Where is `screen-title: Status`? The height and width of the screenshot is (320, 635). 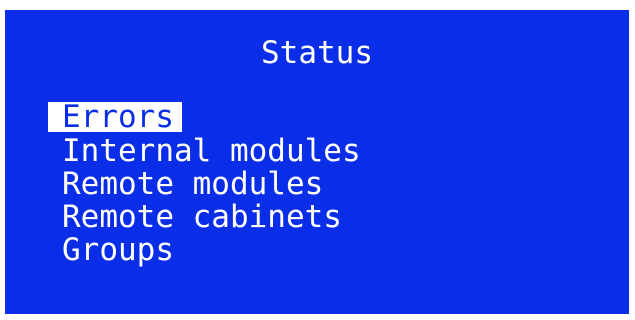
screen-title: Status is located at coordinates (317, 53).